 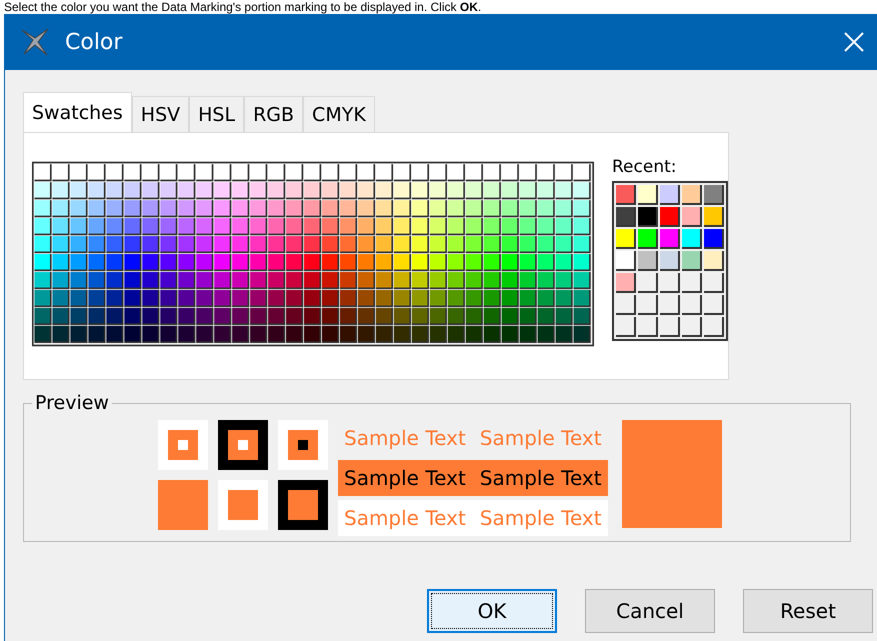 What do you see at coordinates (77, 112) in the screenshot?
I see `tab: Swatches` at bounding box center [77, 112].